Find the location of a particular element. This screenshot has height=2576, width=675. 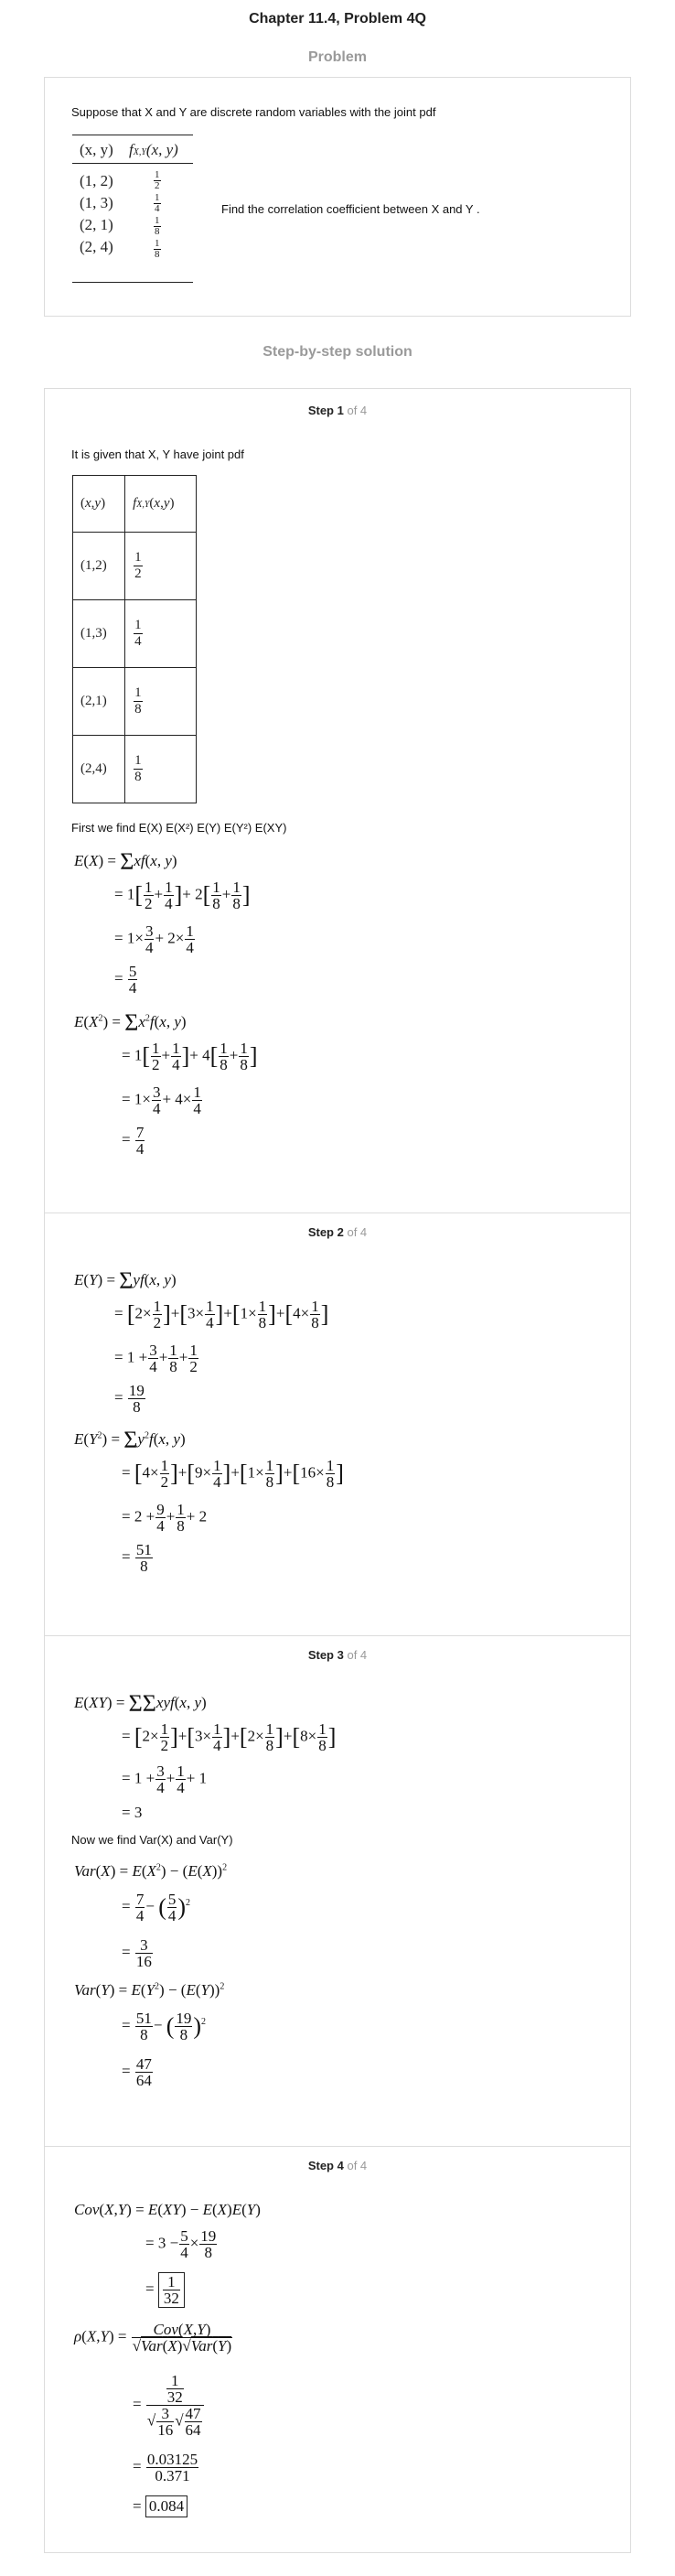

step1-given-text: It is given that X, Y have joint pdf is located at coordinates (157, 454).